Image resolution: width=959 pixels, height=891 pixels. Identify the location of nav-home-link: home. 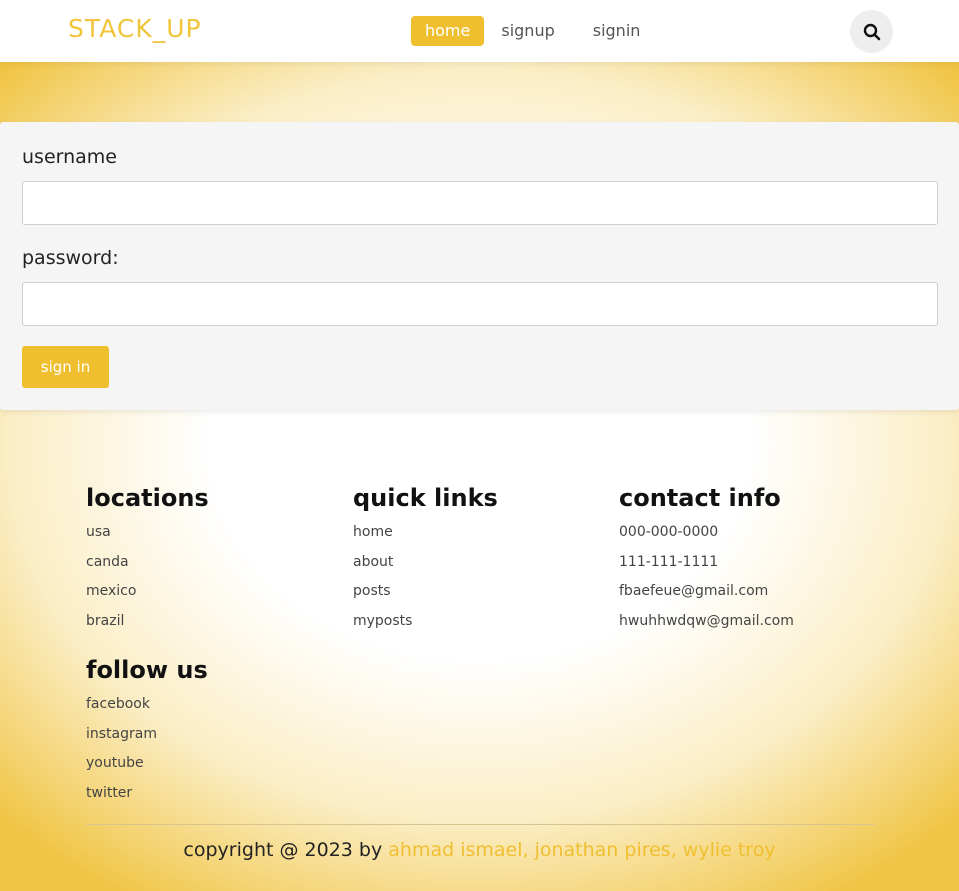
(448, 31).